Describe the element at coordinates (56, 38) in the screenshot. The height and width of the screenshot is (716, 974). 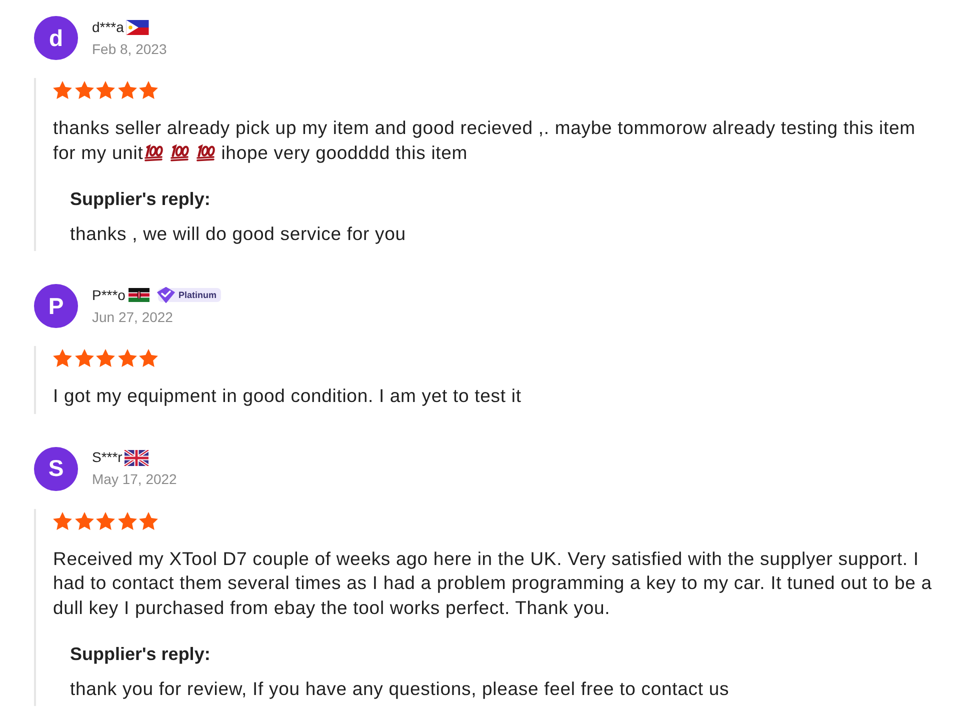
I see `avatar: d` at that location.